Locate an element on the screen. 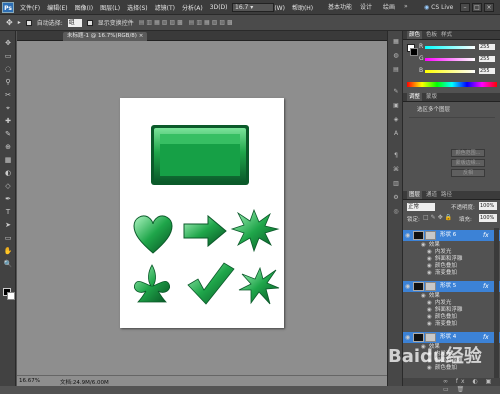 Image resolution: width=500 pixels, height=394 pixels. maximize-button: □ is located at coordinates (477, 7).